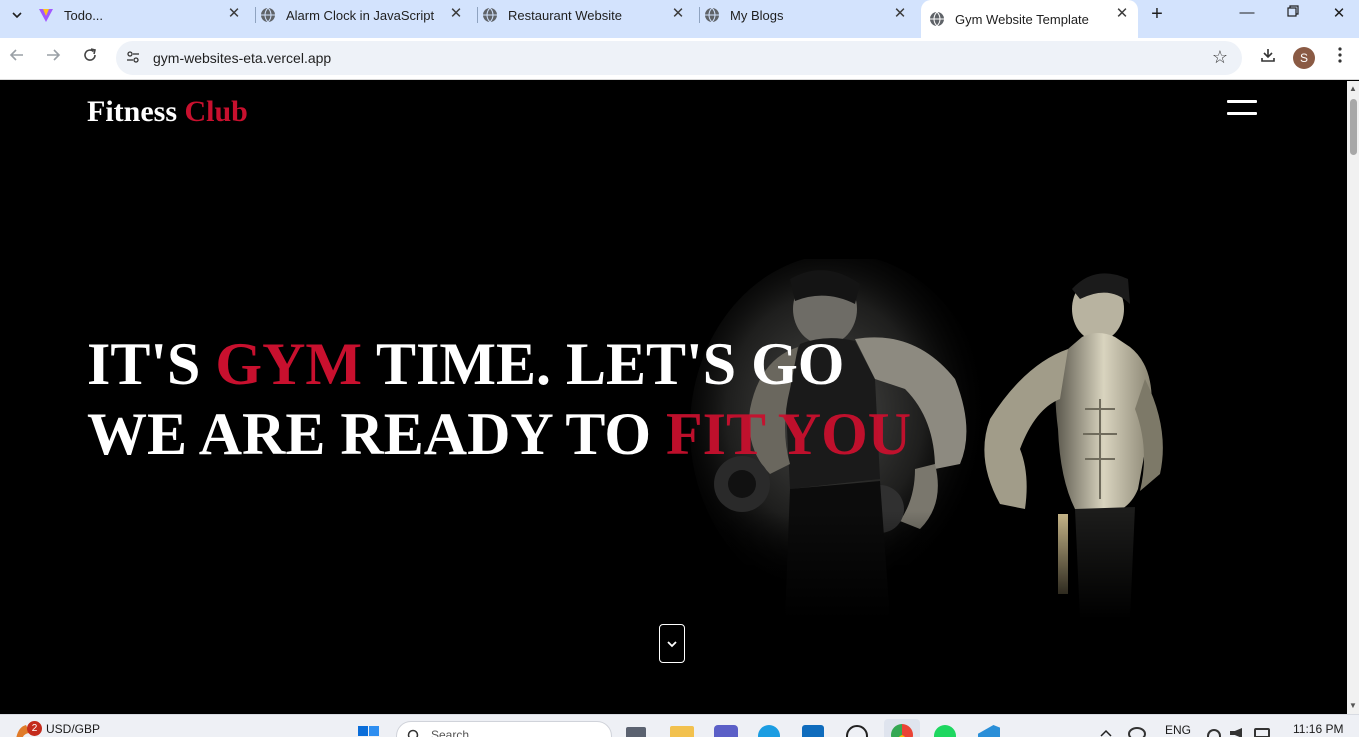 The width and height of the screenshot is (1359, 737). What do you see at coordinates (16, 55) in the screenshot?
I see `arrow-left-icon` at bounding box center [16, 55].